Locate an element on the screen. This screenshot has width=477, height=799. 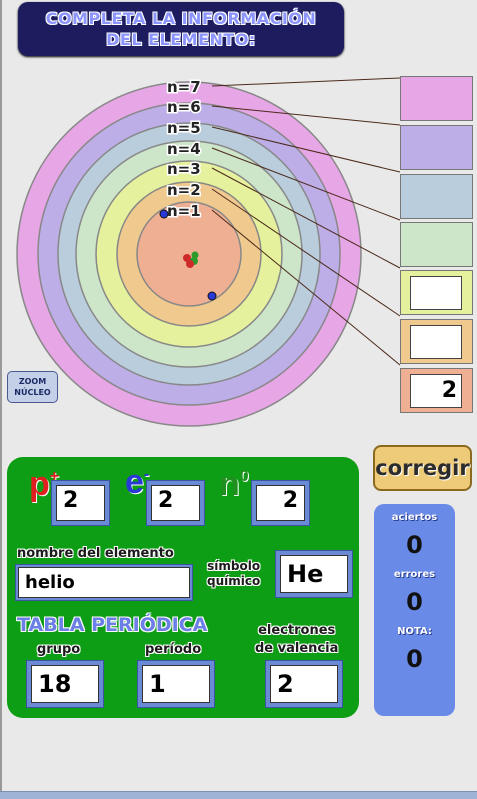
valence-label-line-2: de valencia is located at coordinates (297, 648).